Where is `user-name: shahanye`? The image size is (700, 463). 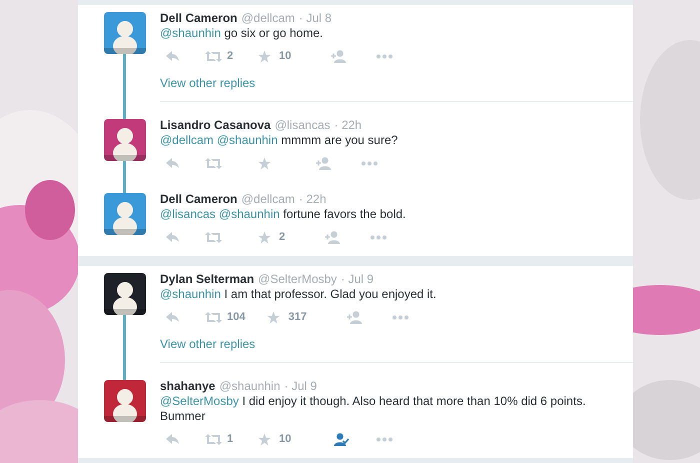
user-name: shahanye is located at coordinates (188, 386).